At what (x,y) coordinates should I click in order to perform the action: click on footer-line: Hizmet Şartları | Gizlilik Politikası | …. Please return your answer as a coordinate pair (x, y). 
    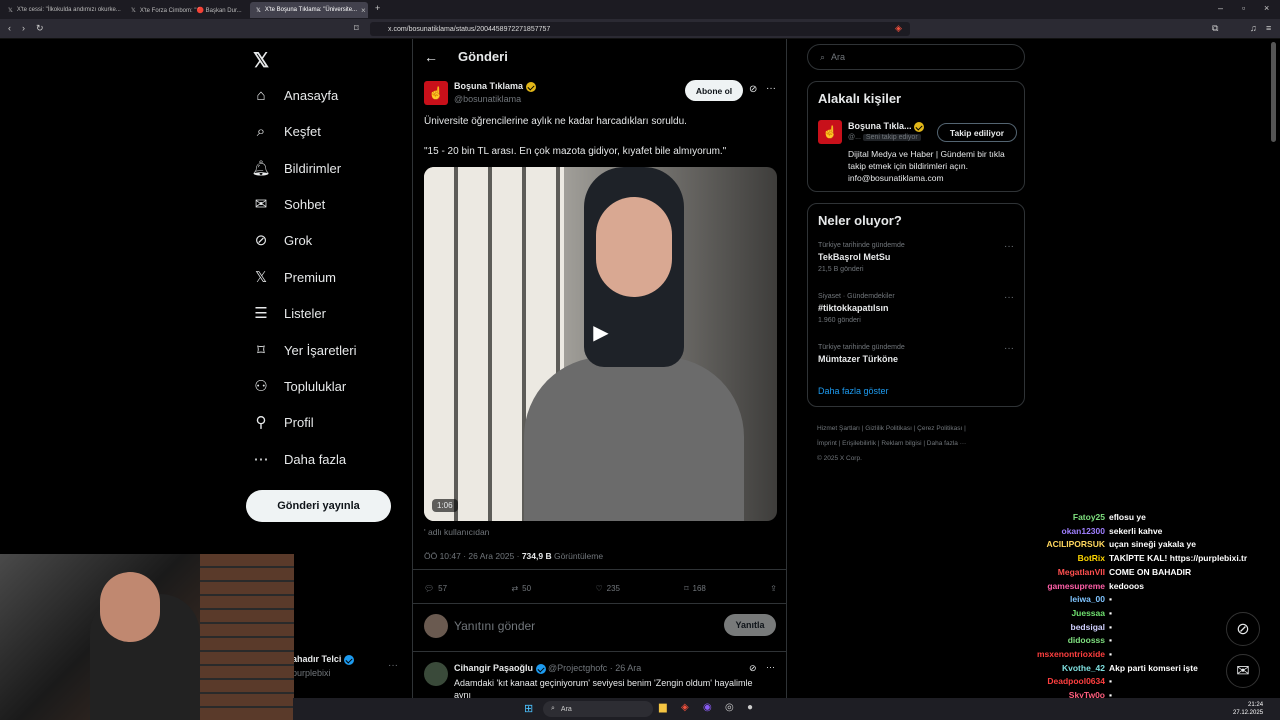
    Looking at the image, I should click on (891, 428).